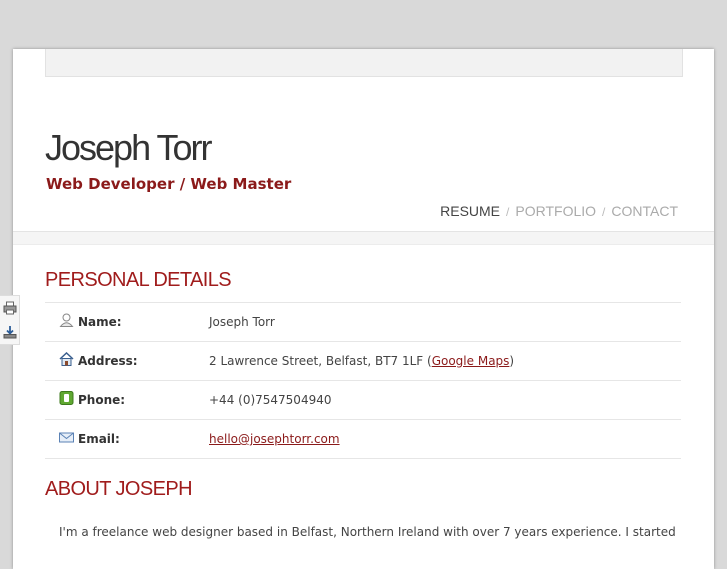  Describe the element at coordinates (363, 238) in the screenshot. I see `header-divider` at that location.